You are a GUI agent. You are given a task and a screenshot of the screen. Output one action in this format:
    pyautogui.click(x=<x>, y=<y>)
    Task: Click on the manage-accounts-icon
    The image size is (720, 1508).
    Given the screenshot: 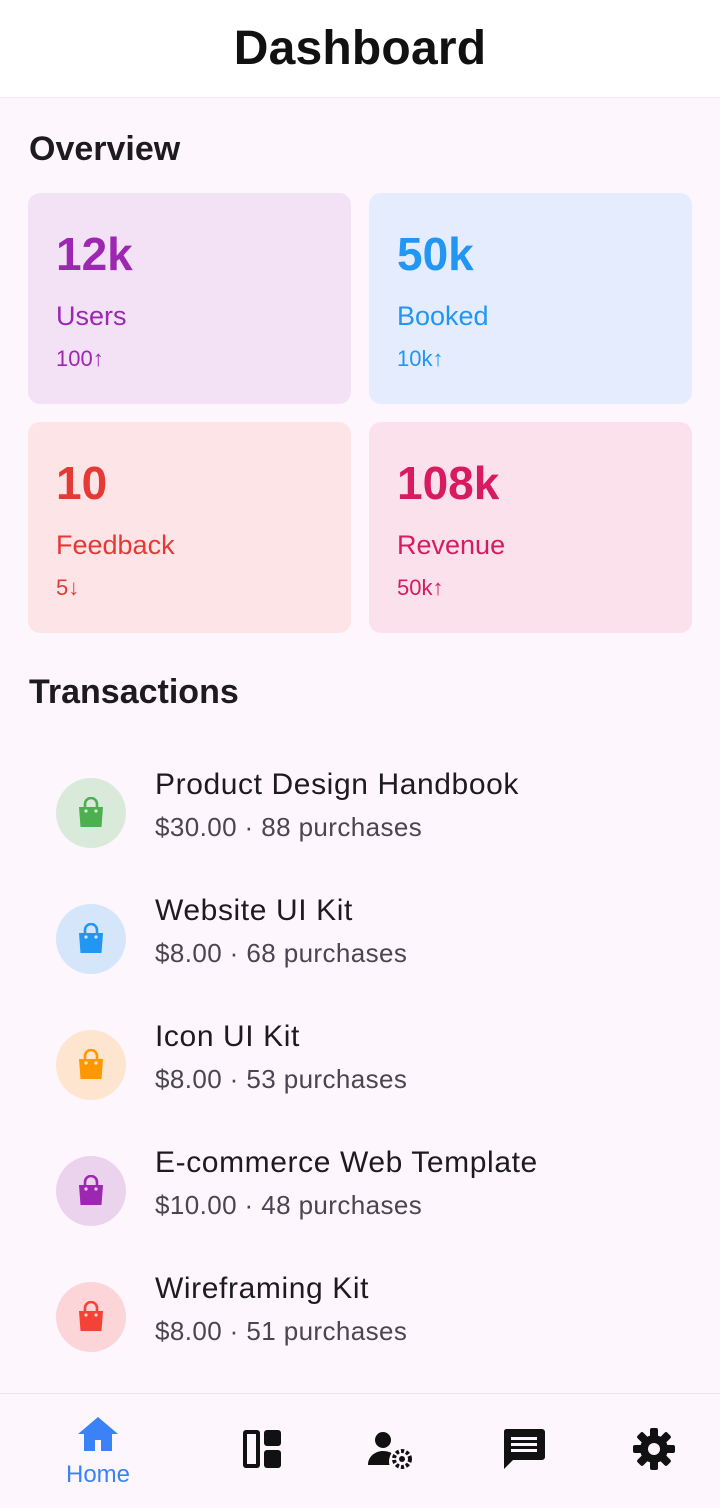 What is the action you would take?
    pyautogui.click(x=390, y=1451)
    